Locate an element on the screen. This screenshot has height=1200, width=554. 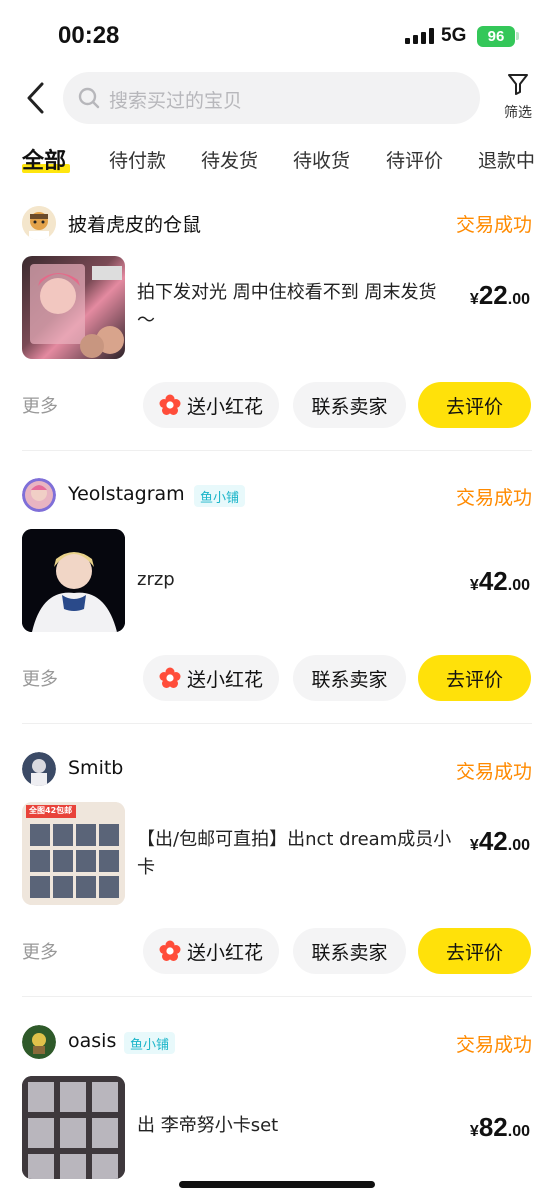
battery-tip is located at coordinates (517, 36).